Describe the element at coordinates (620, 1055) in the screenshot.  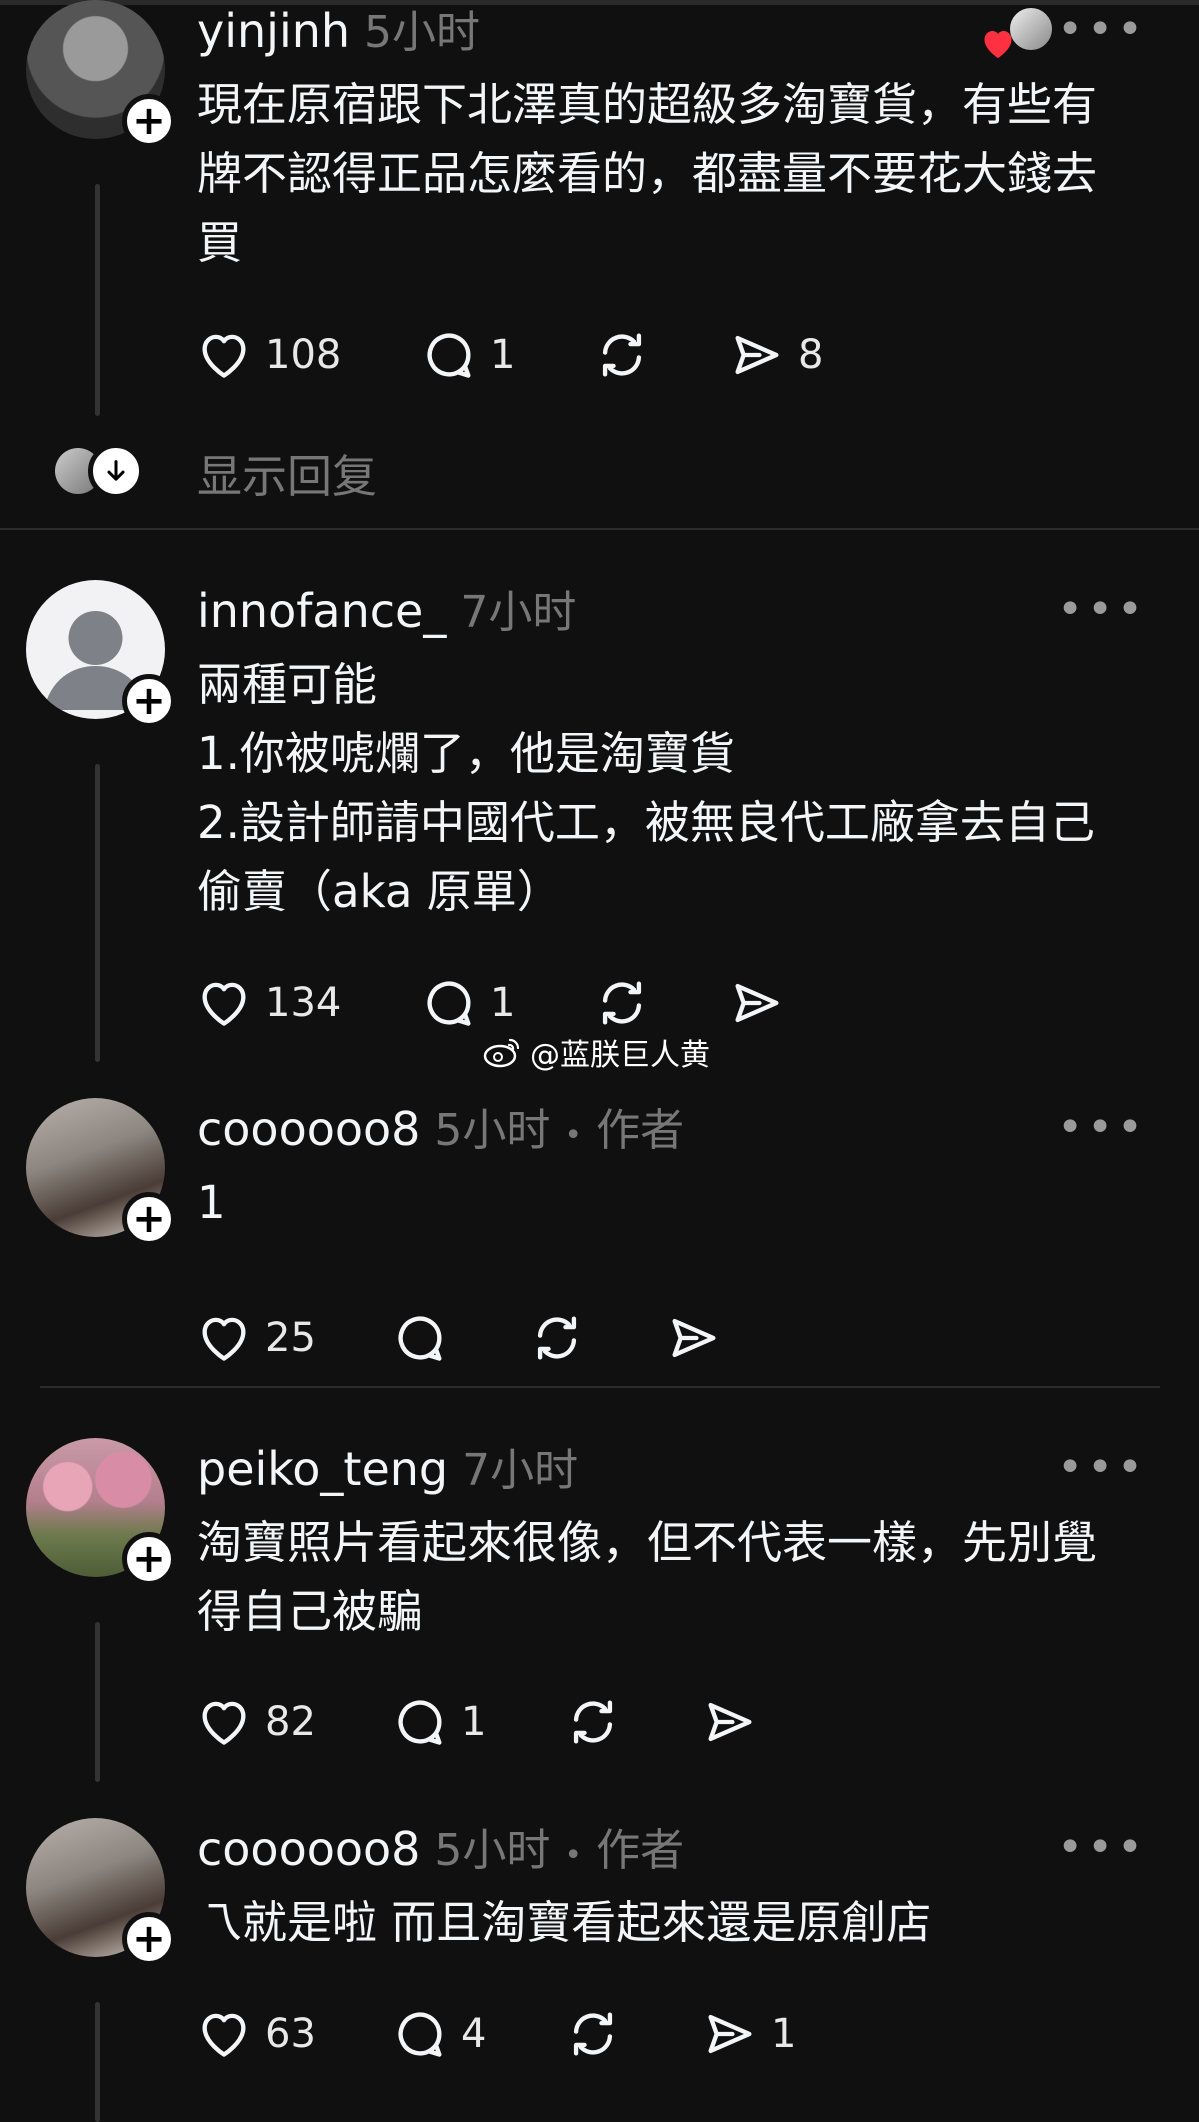
I see `watermark-text: @蓝朕巨人黄` at that location.